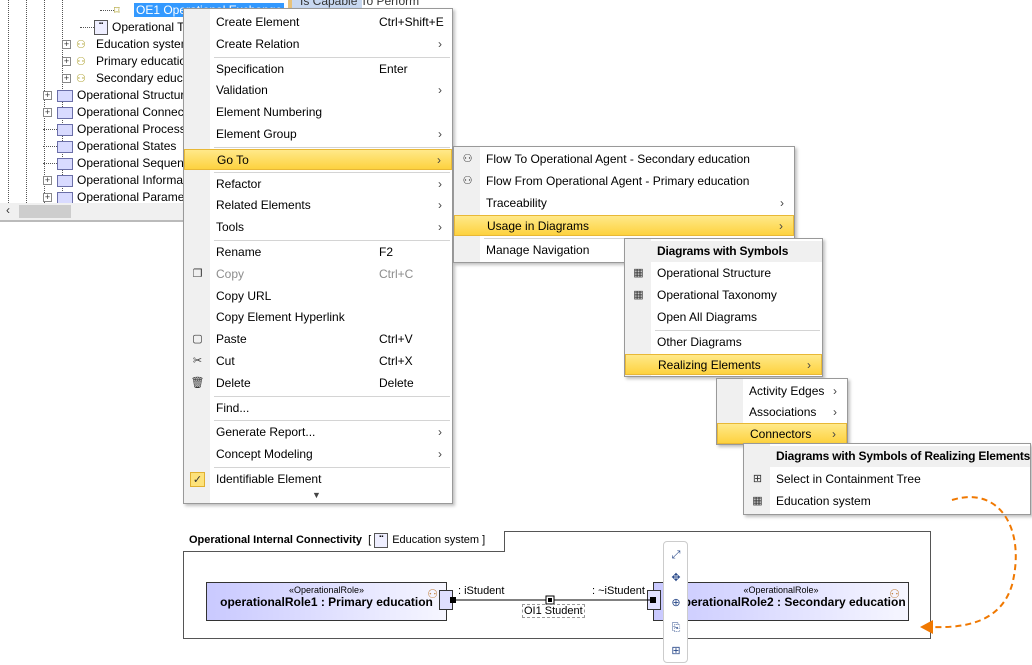 This screenshot has height=665, width=1032. I want to click on diagram-overlay, so click(733, 565).